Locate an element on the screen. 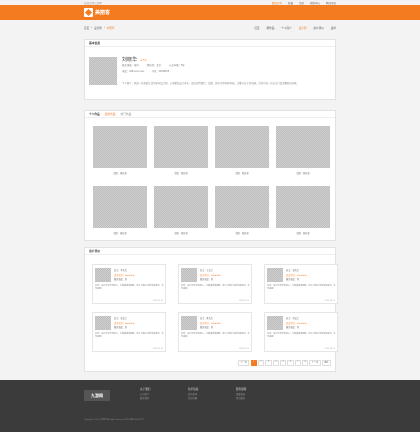 This screenshot has height=432, width=420. reviews-heading: 用户评价 is located at coordinates (210, 251).